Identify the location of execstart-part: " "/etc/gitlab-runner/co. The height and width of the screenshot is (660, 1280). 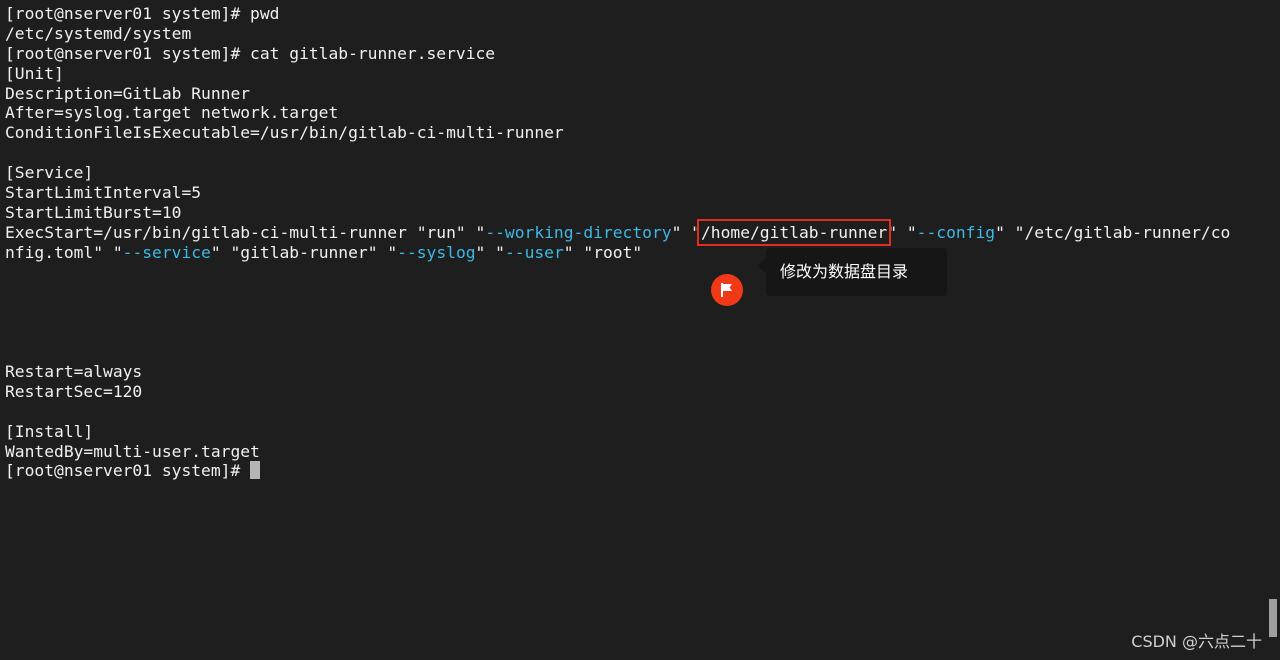
(1113, 232).